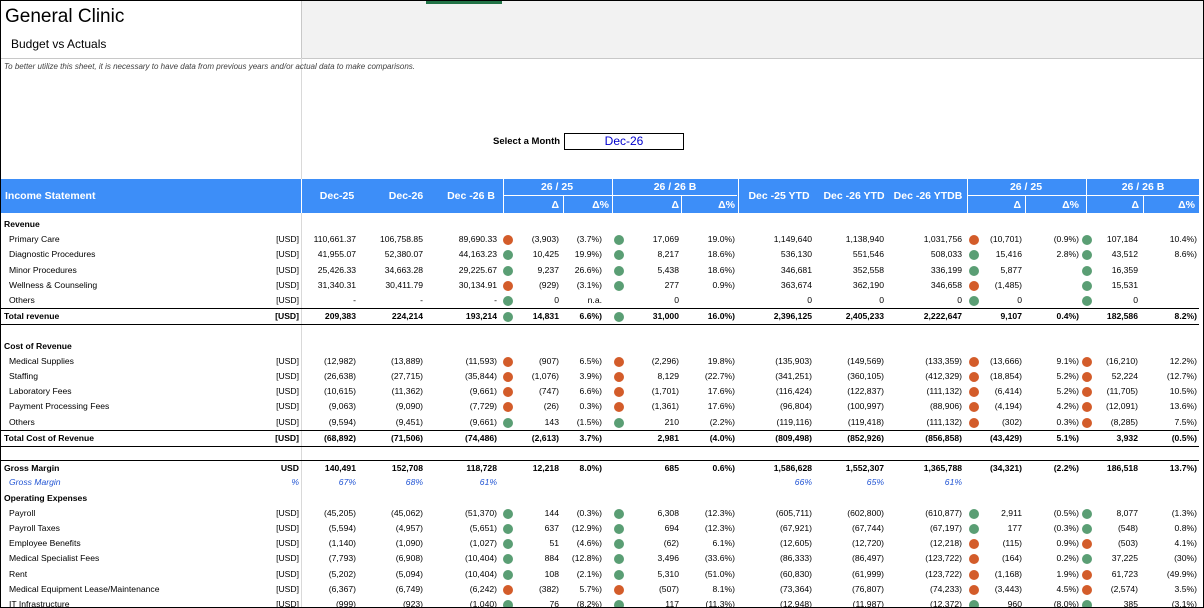  Describe the element at coordinates (853, 270) in the screenshot. I see `cell-value: 352,558` at that location.